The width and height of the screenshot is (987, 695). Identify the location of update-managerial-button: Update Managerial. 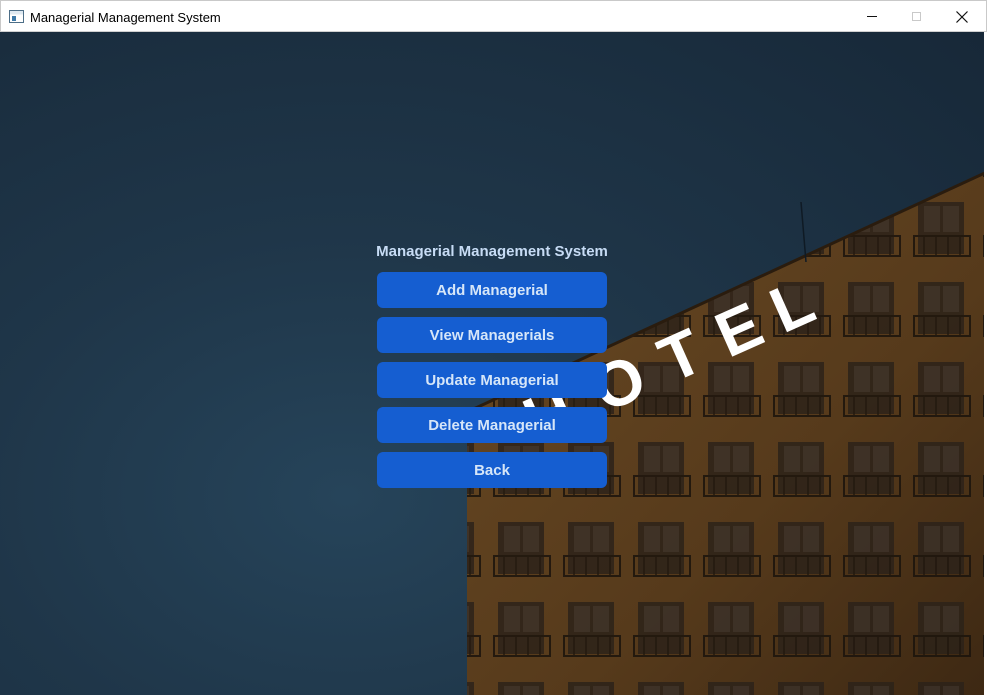
(492, 380).